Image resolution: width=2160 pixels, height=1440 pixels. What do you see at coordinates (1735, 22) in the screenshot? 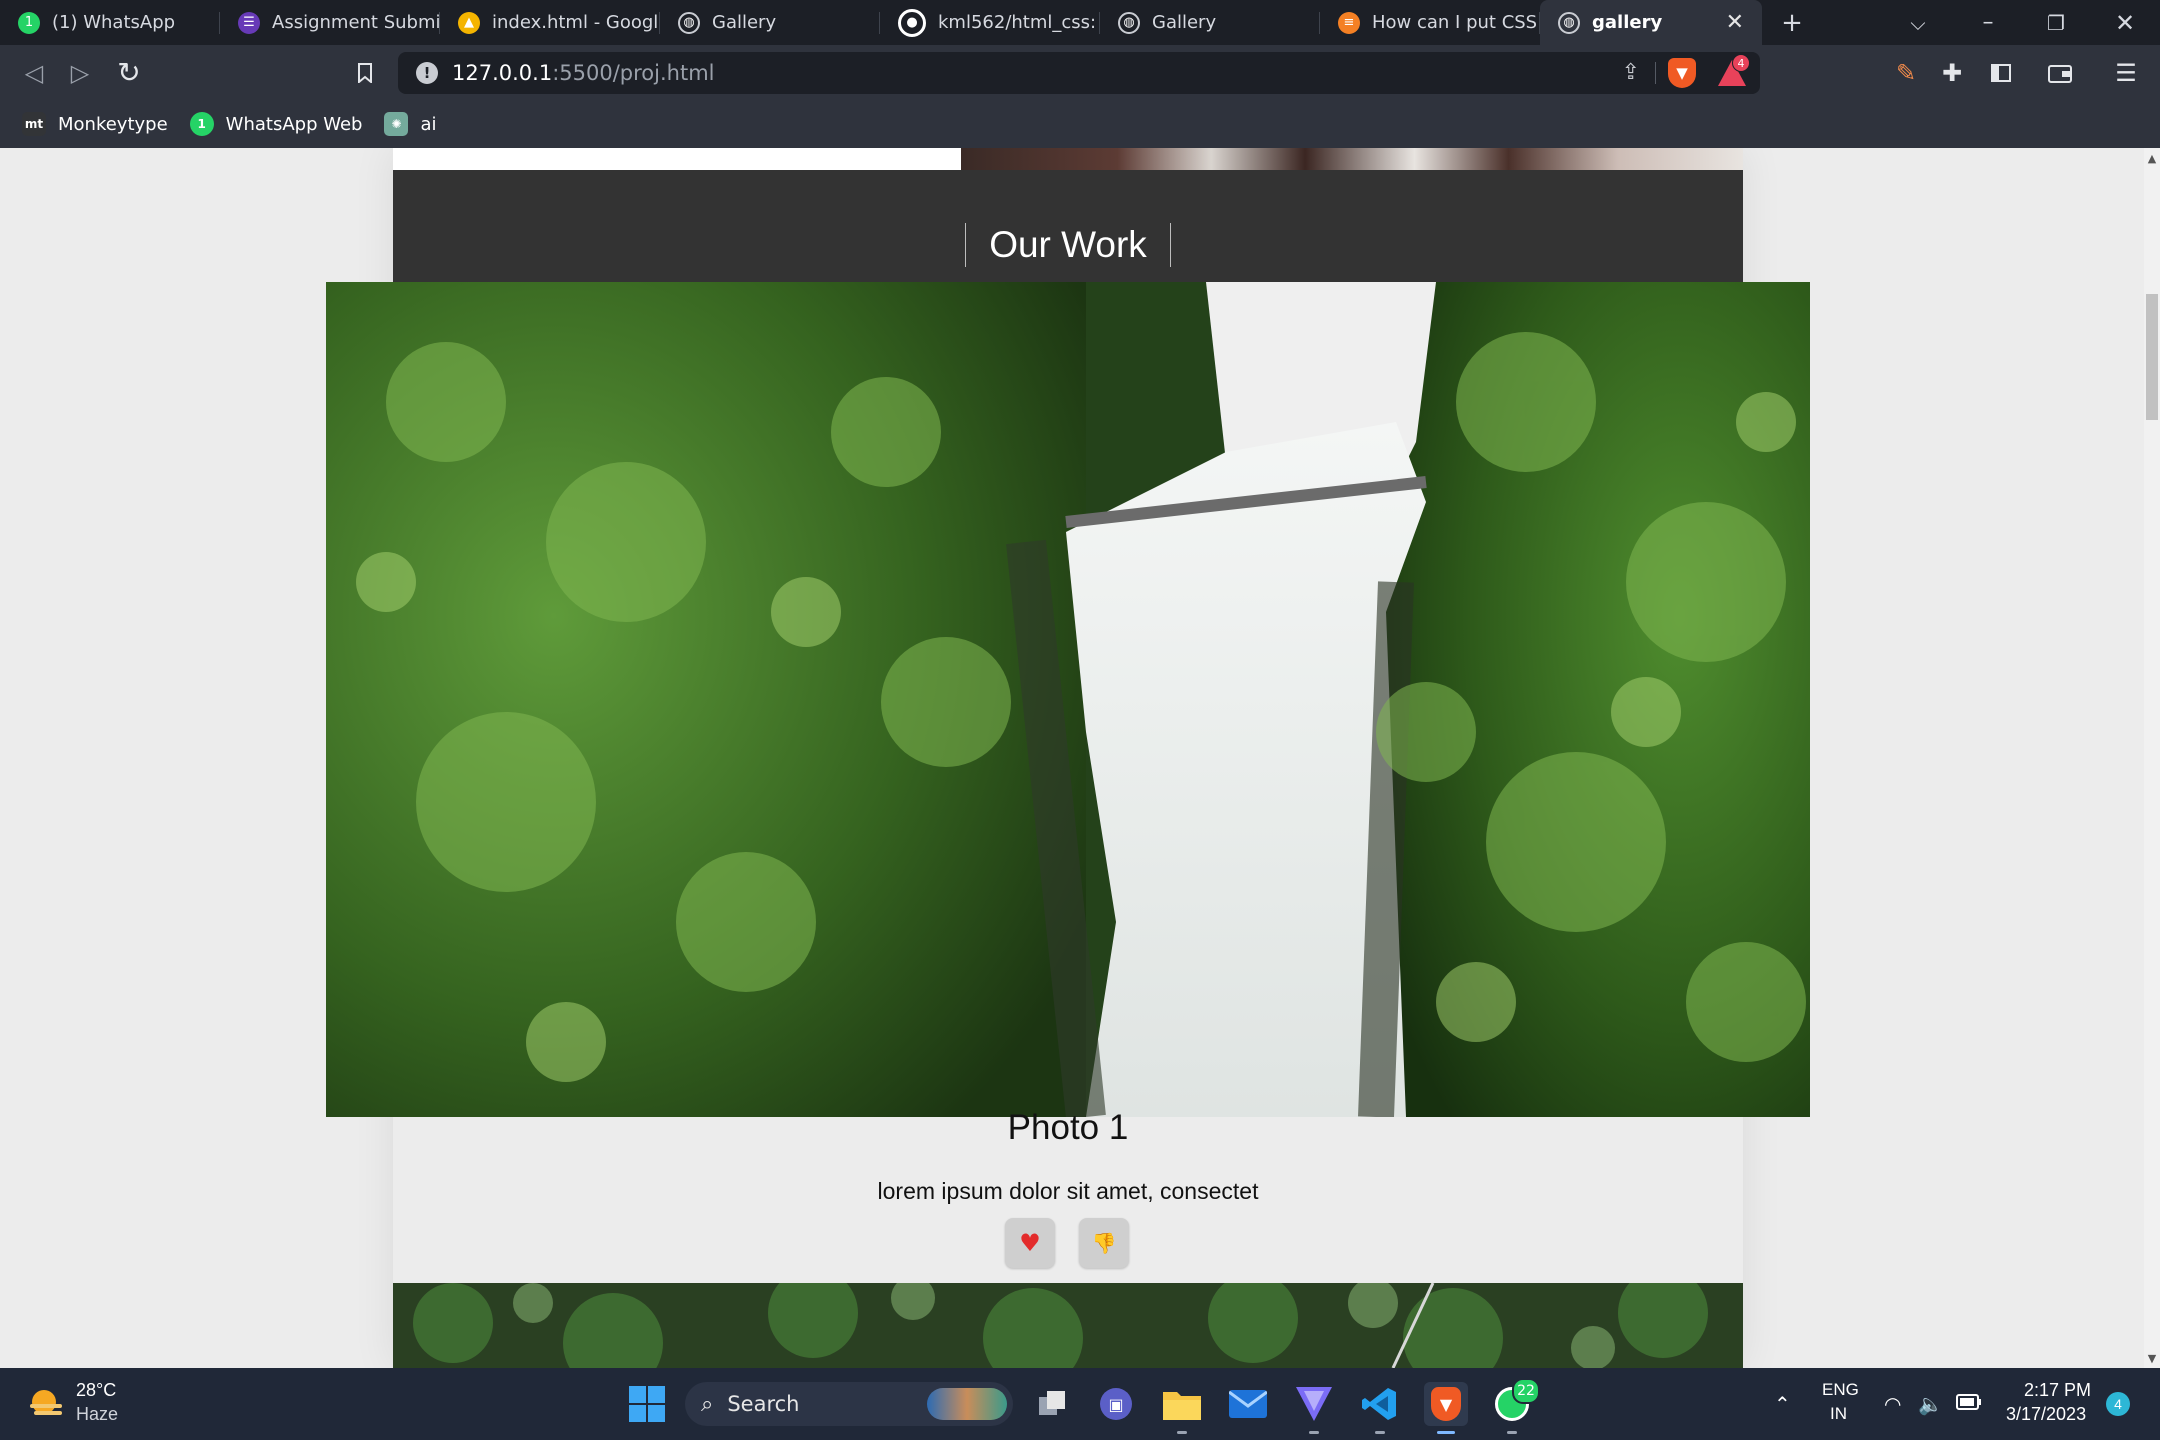
I see `close-tab-icon: ✕` at bounding box center [1735, 22].